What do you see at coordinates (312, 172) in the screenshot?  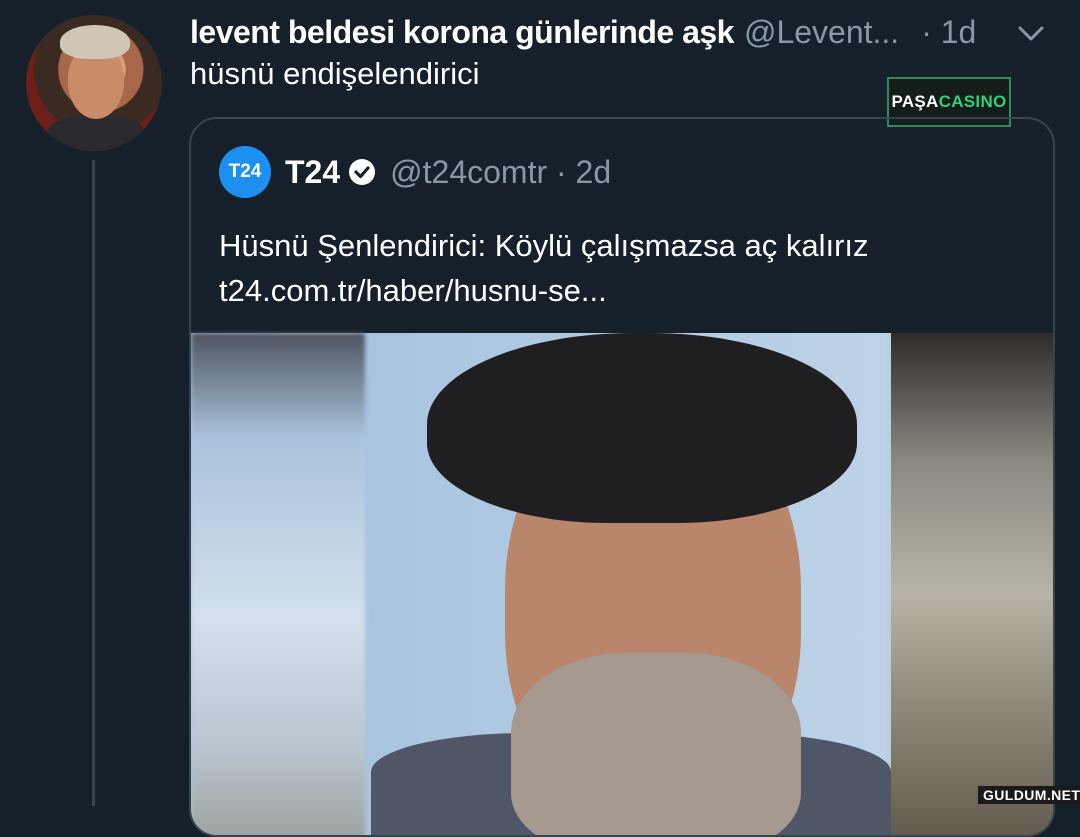 I see `quoted-name: T24` at bounding box center [312, 172].